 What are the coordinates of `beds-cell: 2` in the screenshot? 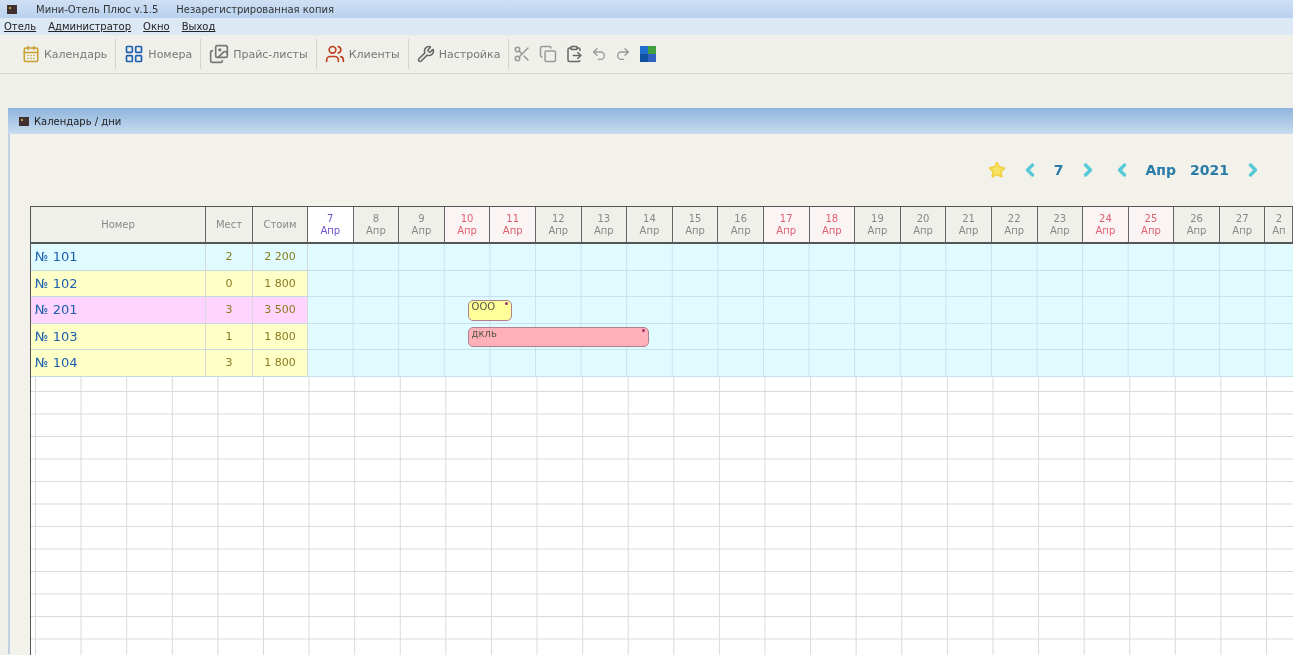 It's located at (229, 257).